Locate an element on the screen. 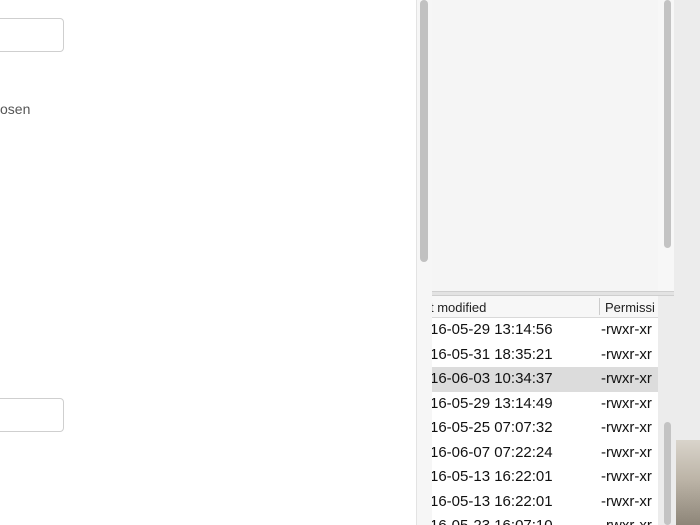 Image resolution: width=700 pixels, height=525 pixels. form-scrollbar-thumb is located at coordinates (424, 131).